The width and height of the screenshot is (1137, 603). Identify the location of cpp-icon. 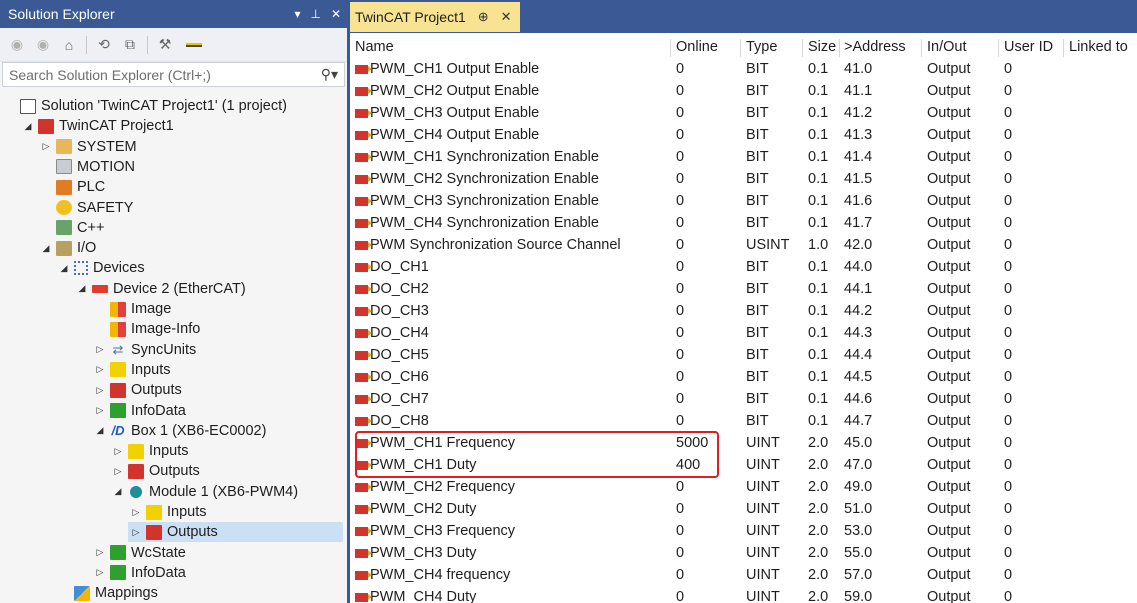
(64, 228).